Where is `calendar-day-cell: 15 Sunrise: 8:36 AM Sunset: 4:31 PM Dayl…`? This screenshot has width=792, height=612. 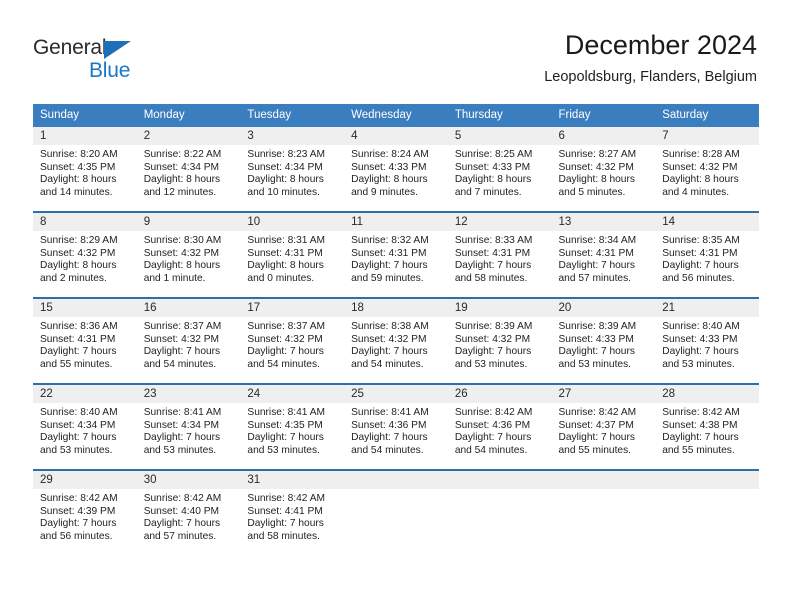 calendar-day-cell: 15 Sunrise: 8:36 AM Sunset: 4:31 PM Dayl… is located at coordinates (85, 340).